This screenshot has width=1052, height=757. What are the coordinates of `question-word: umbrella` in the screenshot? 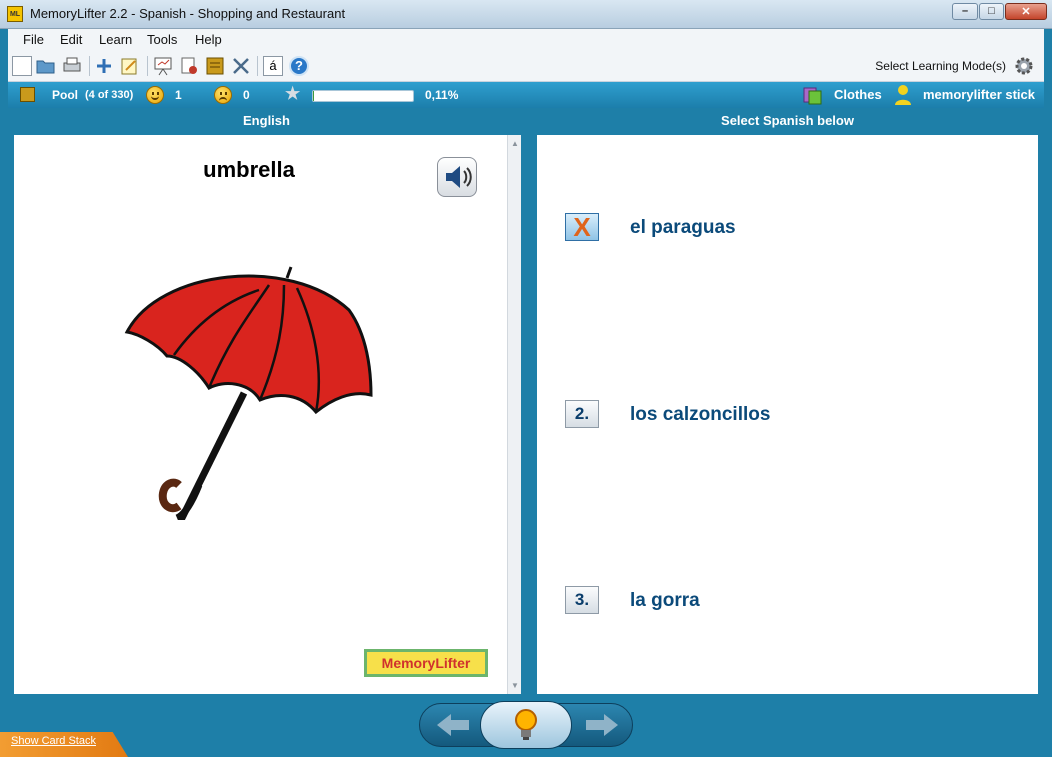 It's located at (249, 169).